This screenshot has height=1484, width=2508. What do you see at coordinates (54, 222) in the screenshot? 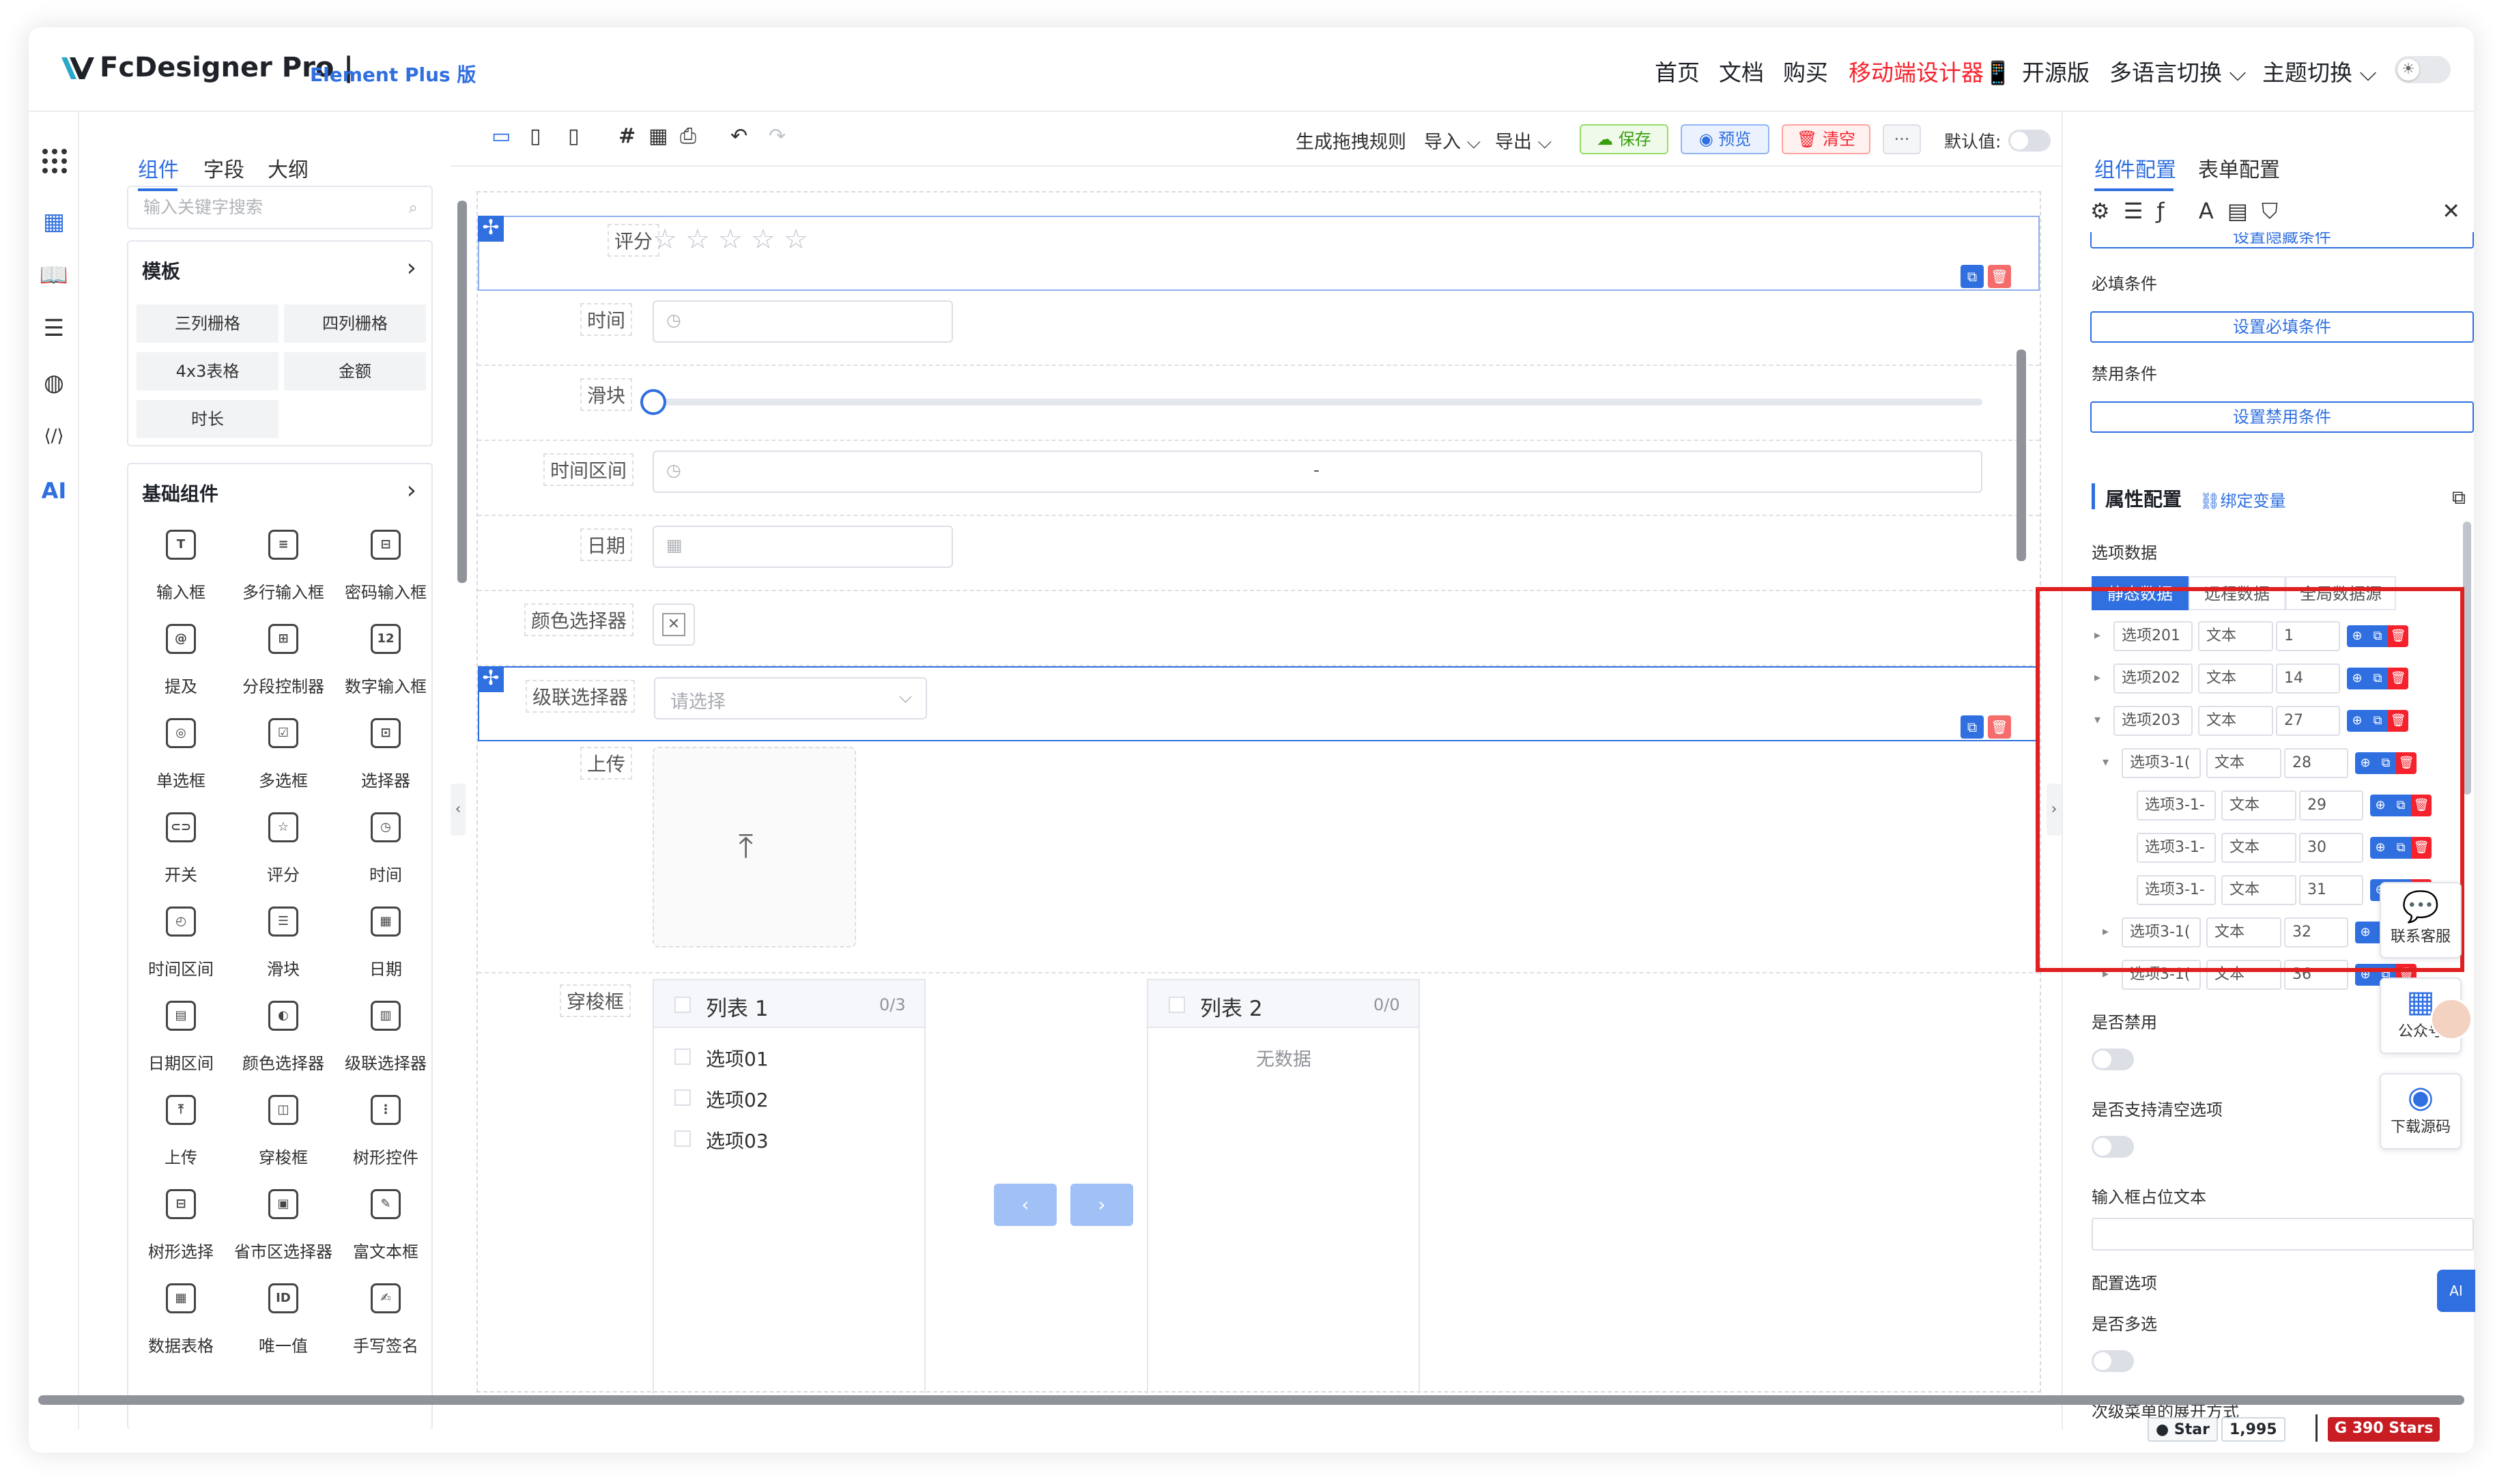
I see `components-icon: ▦` at bounding box center [54, 222].